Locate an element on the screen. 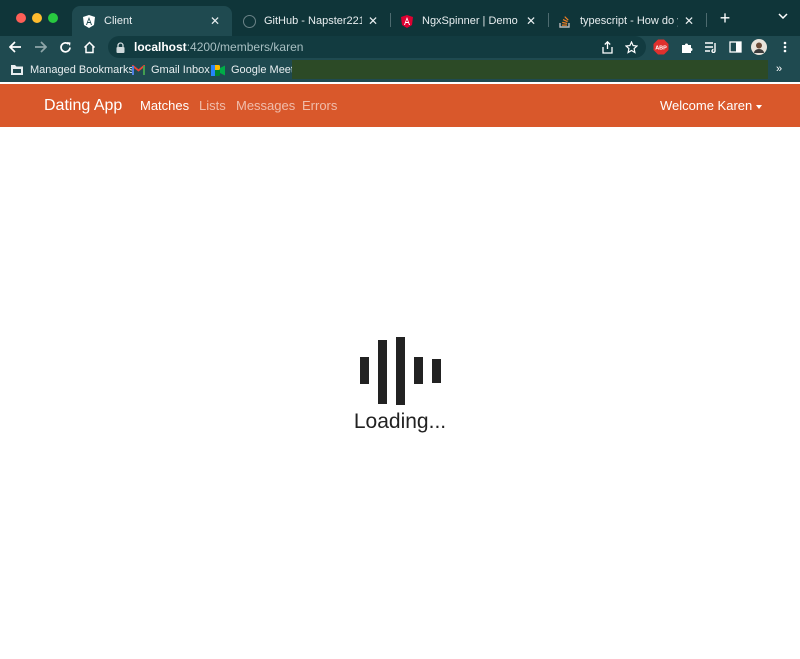 The width and height of the screenshot is (800, 659). browser-tab-client: Client ✕ is located at coordinates (152, 21).